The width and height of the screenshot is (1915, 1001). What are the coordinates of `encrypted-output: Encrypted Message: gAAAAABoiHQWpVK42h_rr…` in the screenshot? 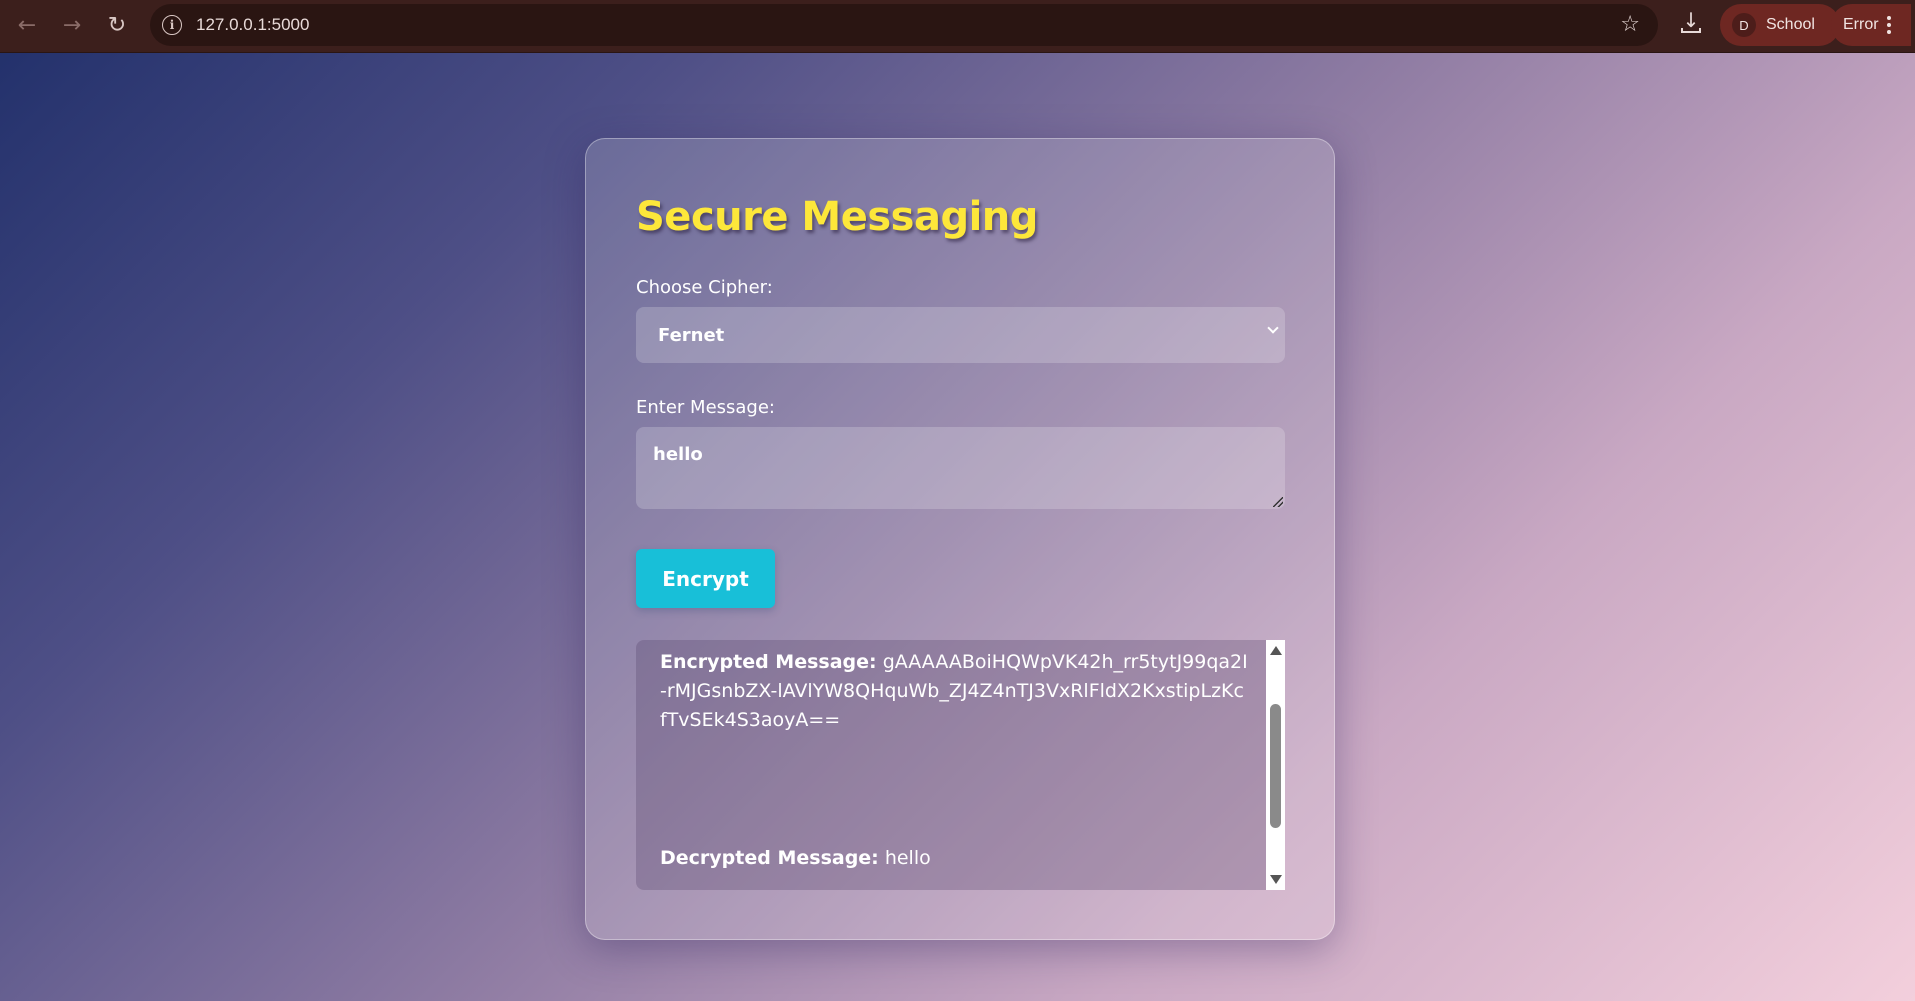 It's located at (955, 691).